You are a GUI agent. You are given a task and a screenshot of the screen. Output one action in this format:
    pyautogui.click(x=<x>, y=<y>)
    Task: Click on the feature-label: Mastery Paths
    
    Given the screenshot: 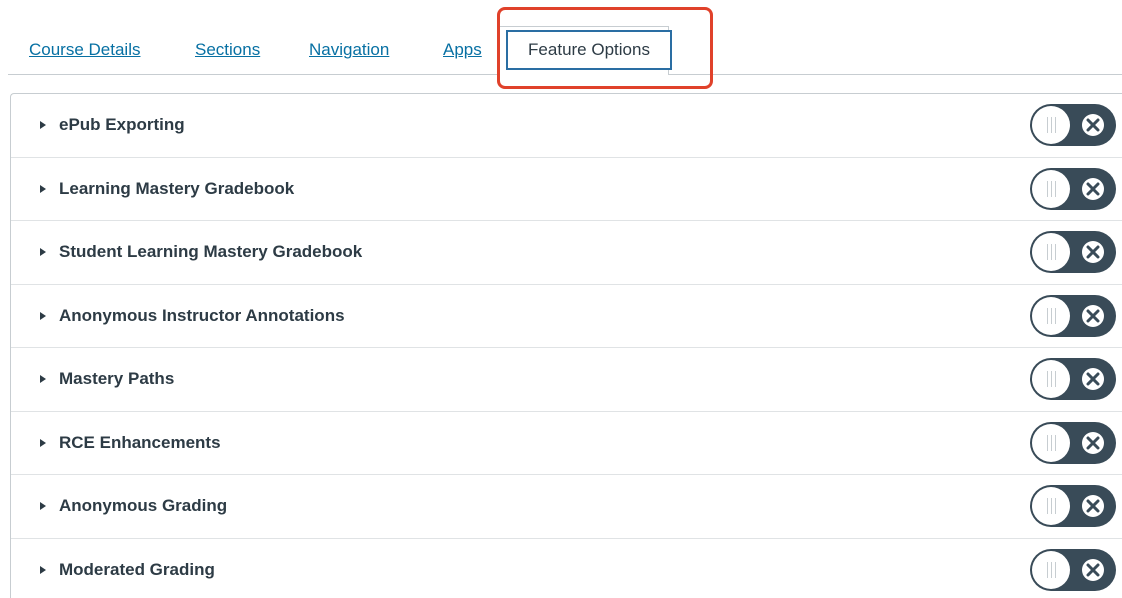 What is the action you would take?
    pyautogui.click(x=117, y=379)
    